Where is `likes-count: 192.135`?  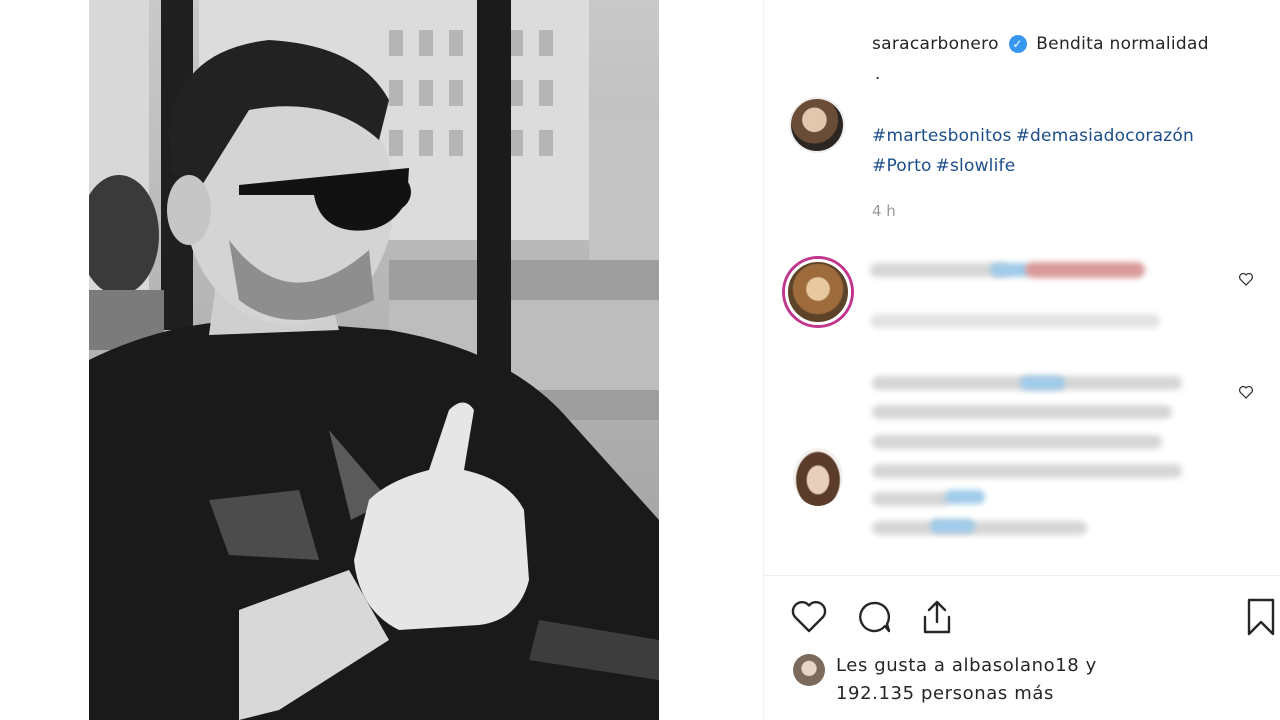 likes-count: 192.135 is located at coordinates (875, 693).